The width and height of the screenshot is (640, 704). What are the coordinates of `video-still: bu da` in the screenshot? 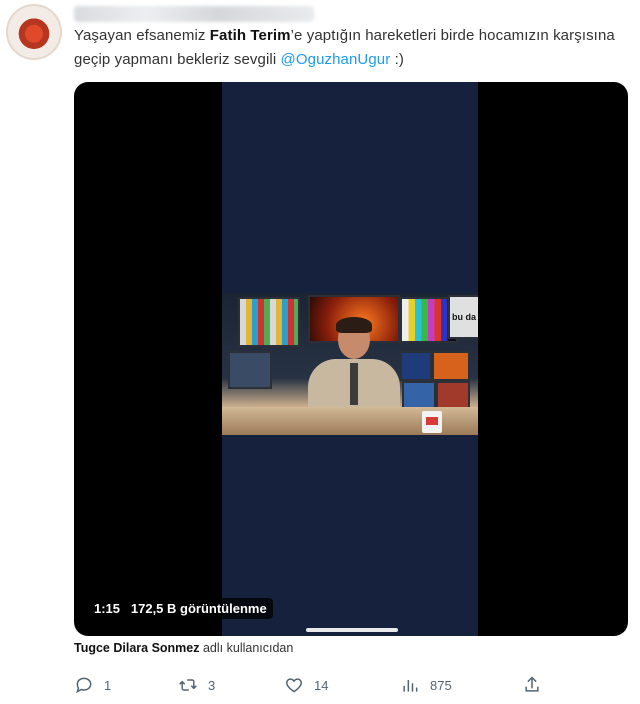 It's located at (350, 364).